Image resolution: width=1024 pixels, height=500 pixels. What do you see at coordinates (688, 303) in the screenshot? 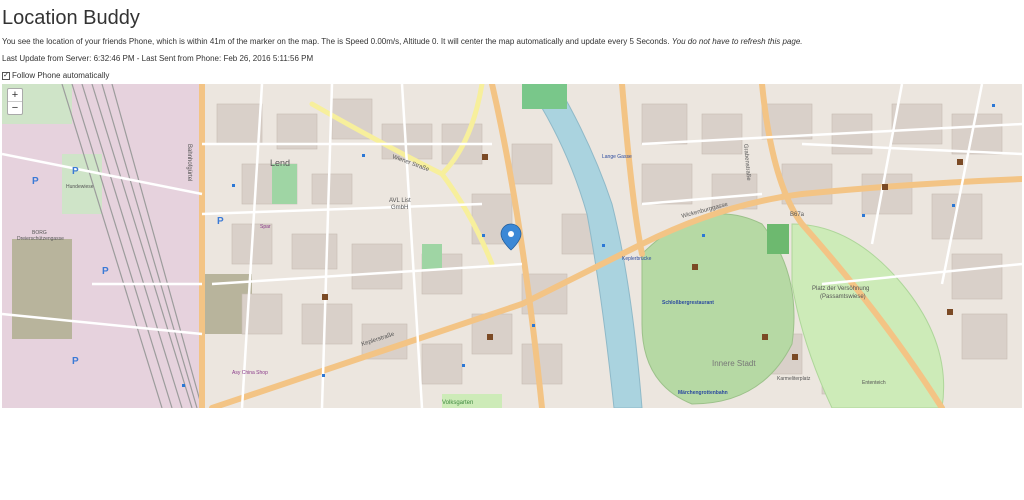
I see `label-schlossbergrestaurant: Schloßbergrestaurant` at bounding box center [688, 303].